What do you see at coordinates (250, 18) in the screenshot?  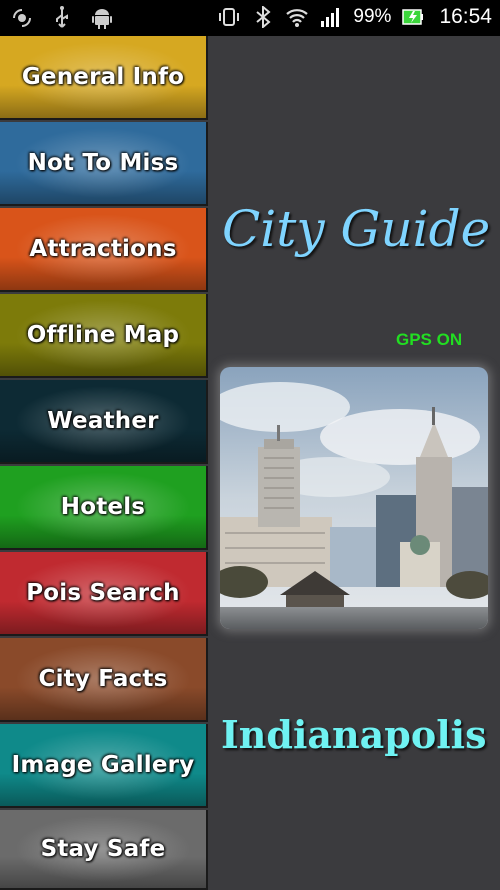 I see `status-bar: 99% 16:54` at bounding box center [250, 18].